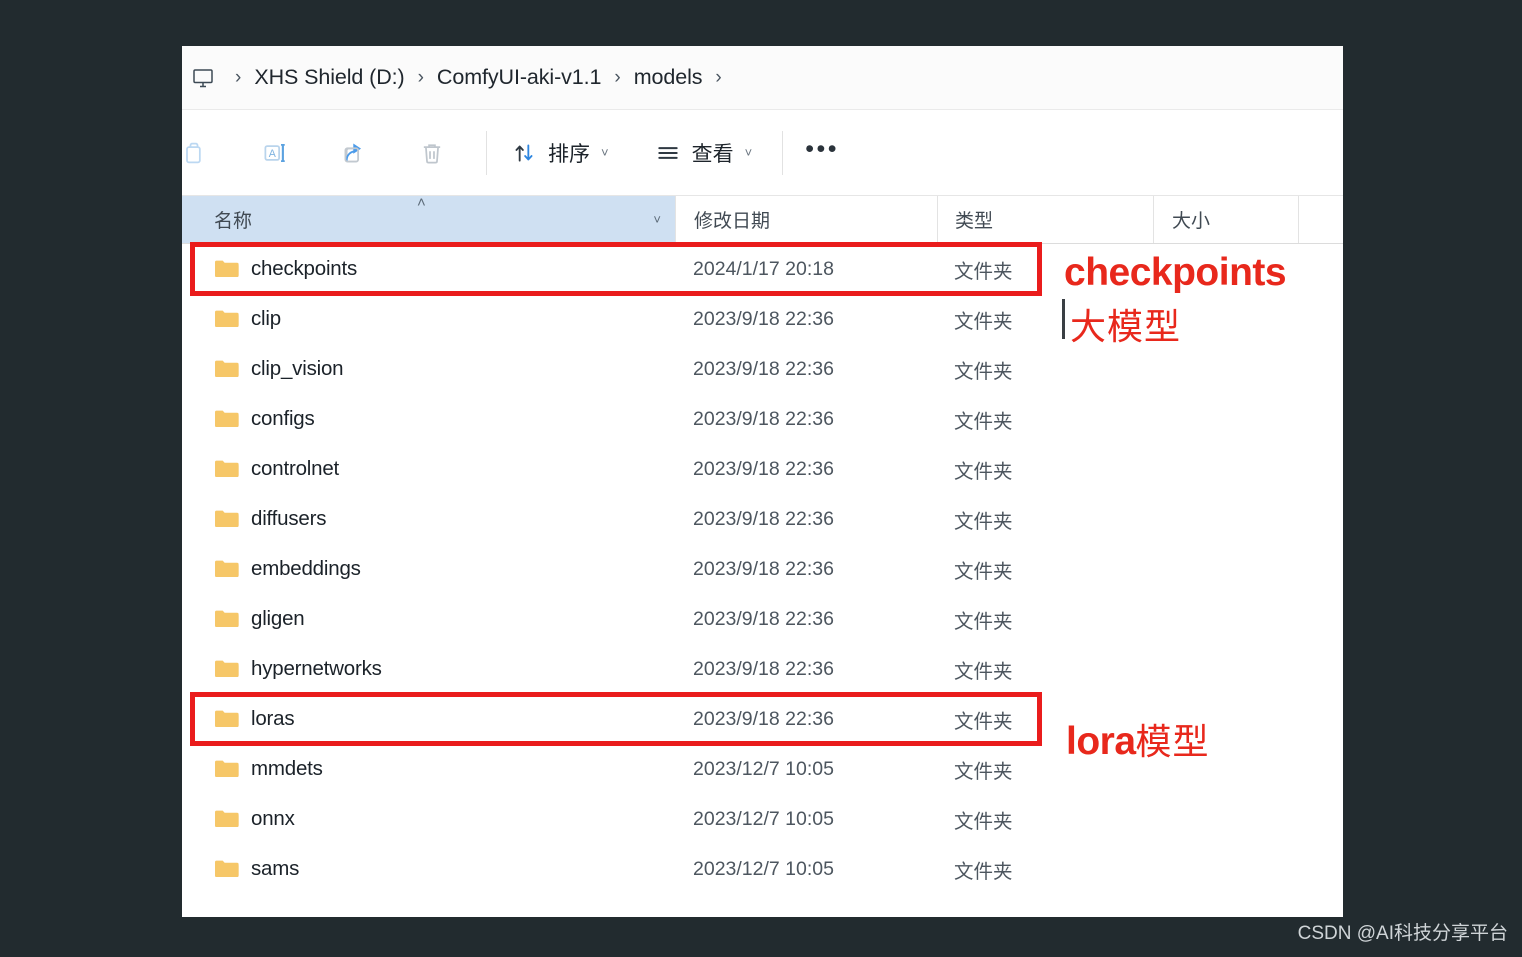  What do you see at coordinates (1225, 219) in the screenshot?
I see `column-header-size: 大小` at bounding box center [1225, 219].